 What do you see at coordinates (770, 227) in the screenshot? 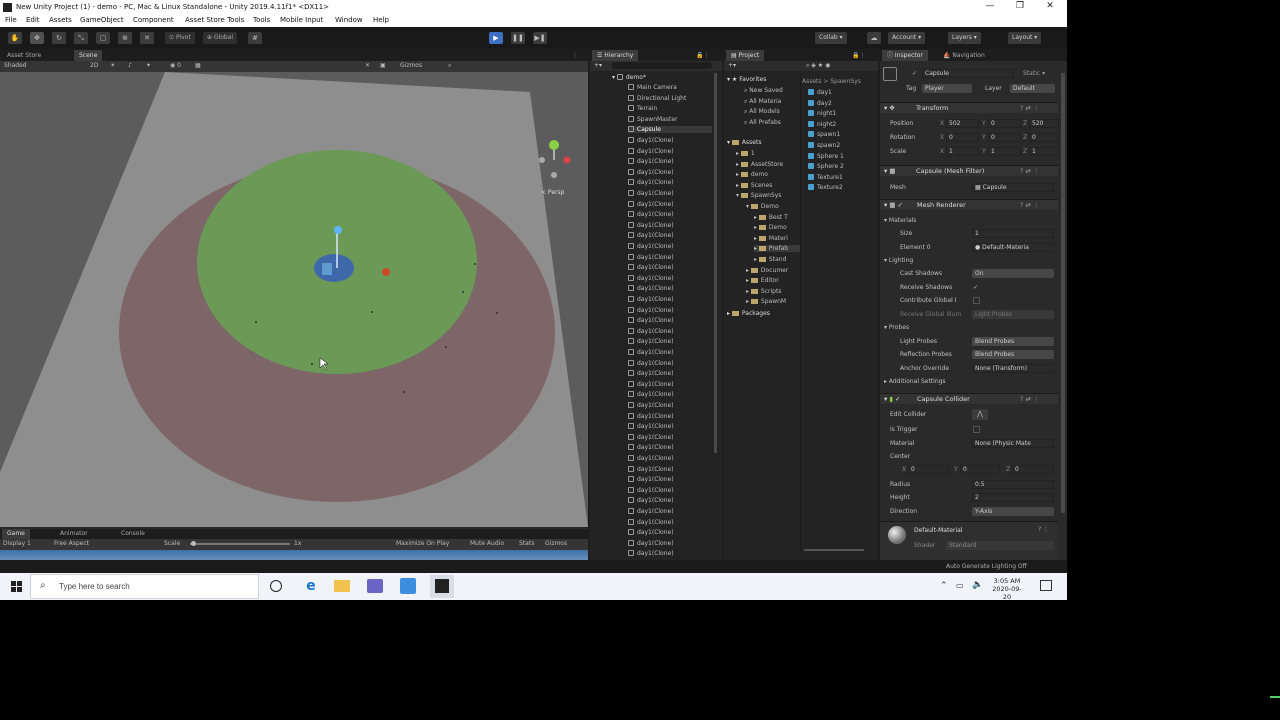
I see `folder-item: ▸ Demo` at bounding box center [770, 227].